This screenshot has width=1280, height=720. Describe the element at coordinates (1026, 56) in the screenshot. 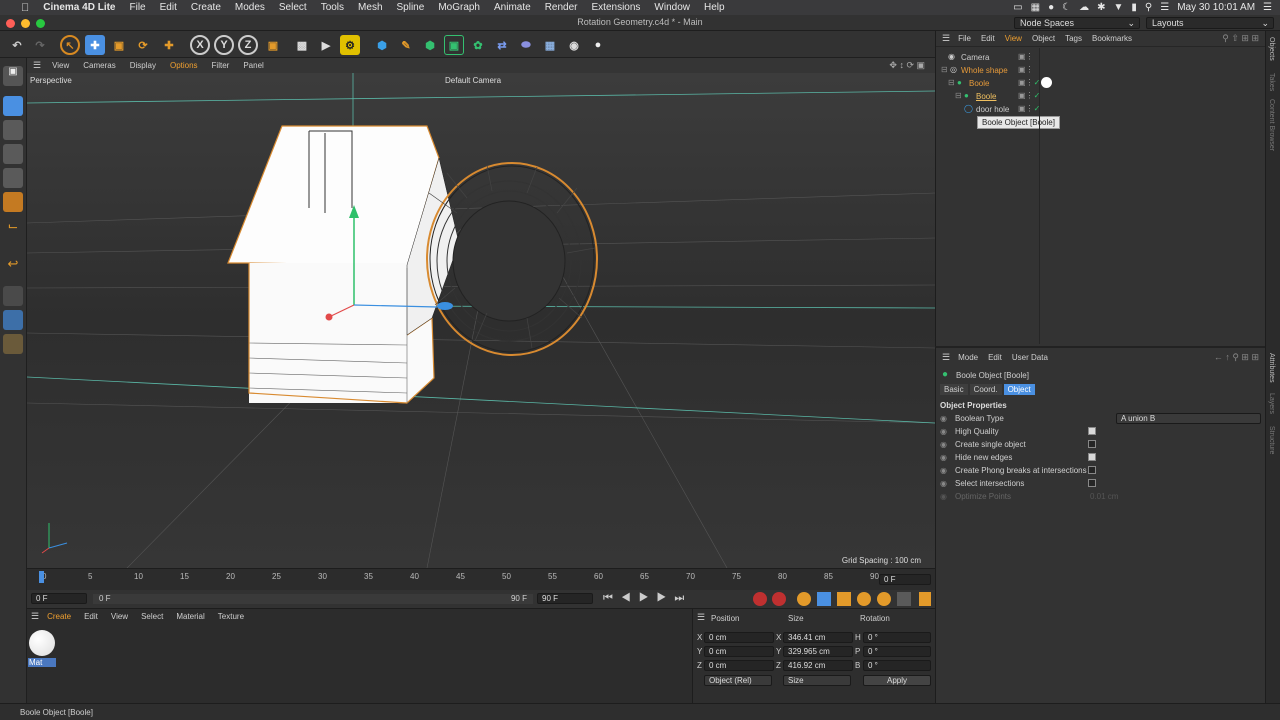

I see `visibility-icon: ▣⋮` at that location.